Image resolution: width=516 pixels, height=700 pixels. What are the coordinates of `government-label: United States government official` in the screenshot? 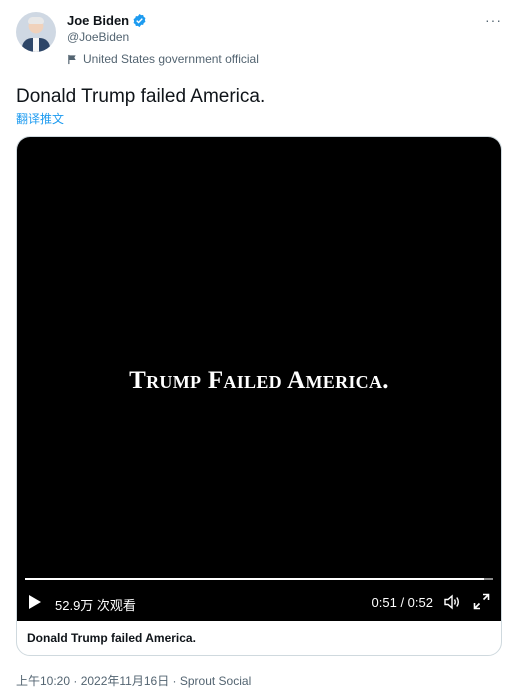 It's located at (163, 59).